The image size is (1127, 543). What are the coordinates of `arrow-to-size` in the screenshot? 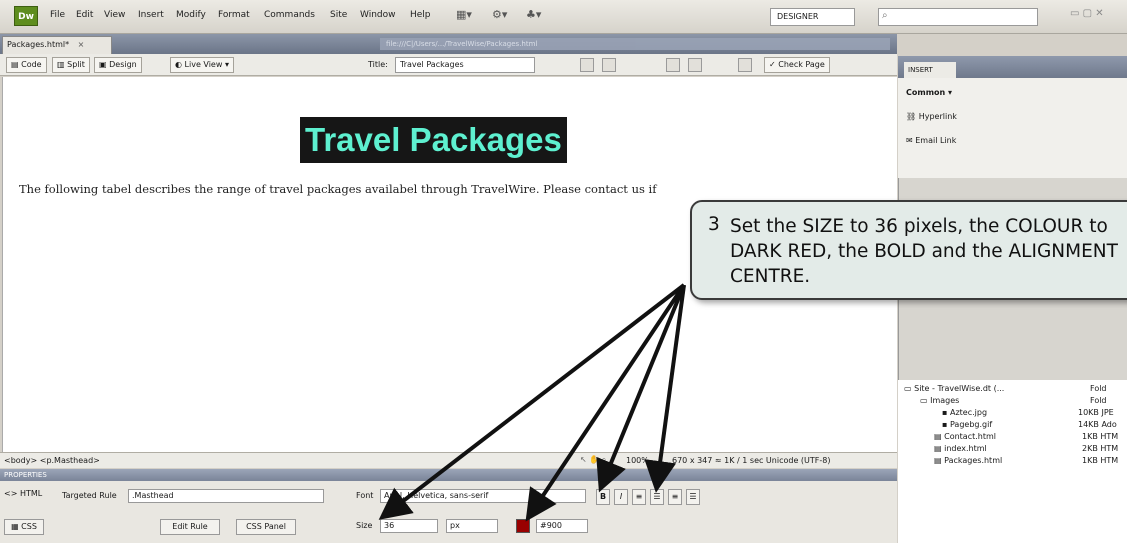 It's located at (532, 401).